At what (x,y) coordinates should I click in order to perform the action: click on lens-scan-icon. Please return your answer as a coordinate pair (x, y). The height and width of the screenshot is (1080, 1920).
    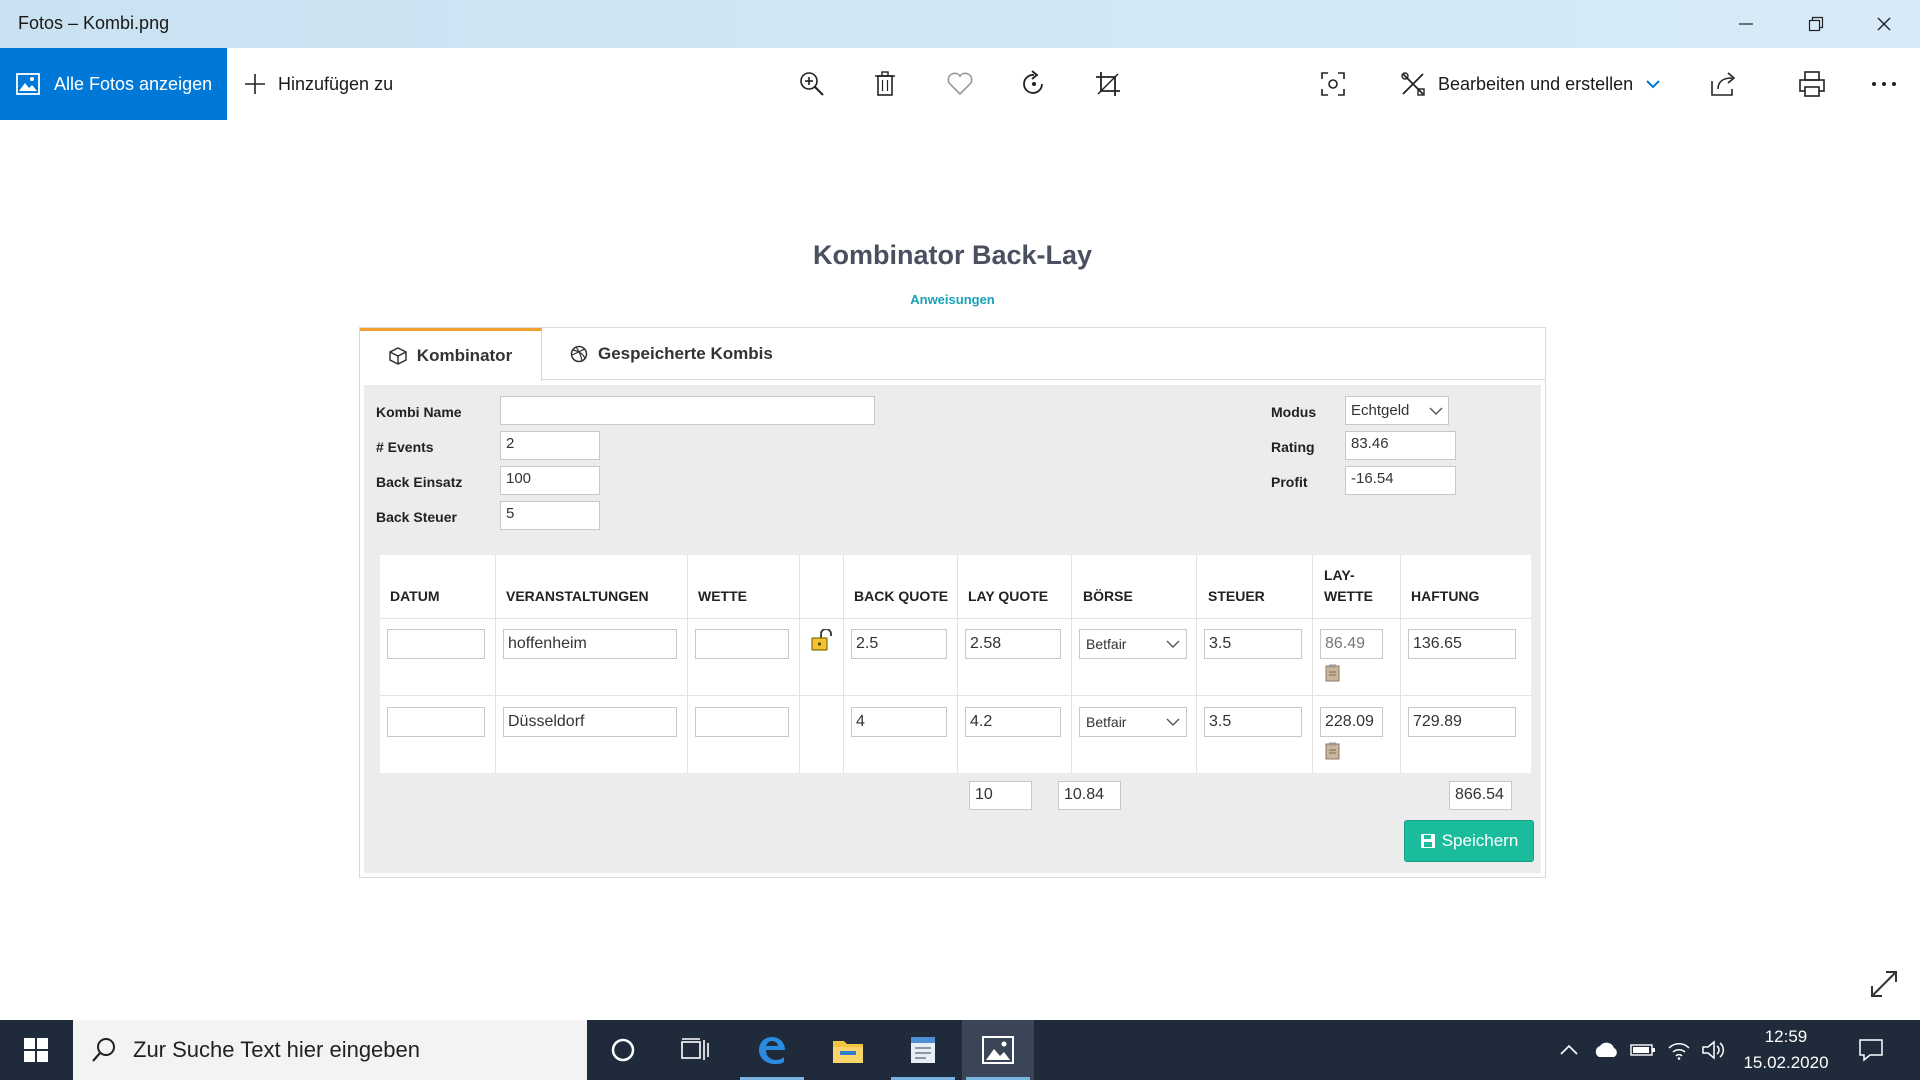
    Looking at the image, I should click on (1333, 84).